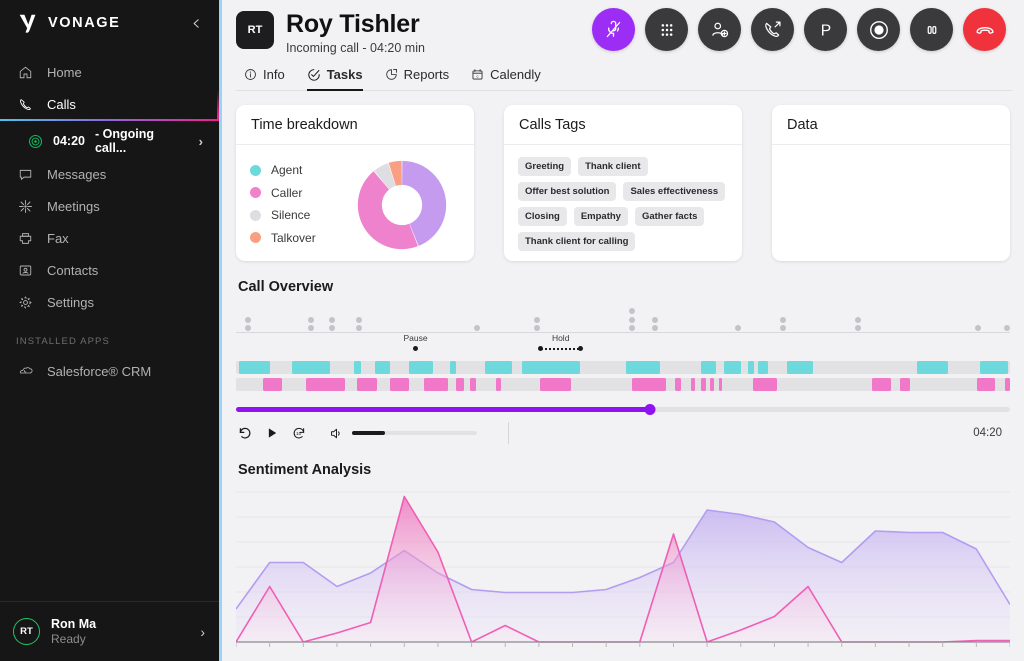 The width and height of the screenshot is (1024, 661). Describe the element at coordinates (109, 206) in the screenshot. I see `sidebar-item-meetings: Meetings` at that location.